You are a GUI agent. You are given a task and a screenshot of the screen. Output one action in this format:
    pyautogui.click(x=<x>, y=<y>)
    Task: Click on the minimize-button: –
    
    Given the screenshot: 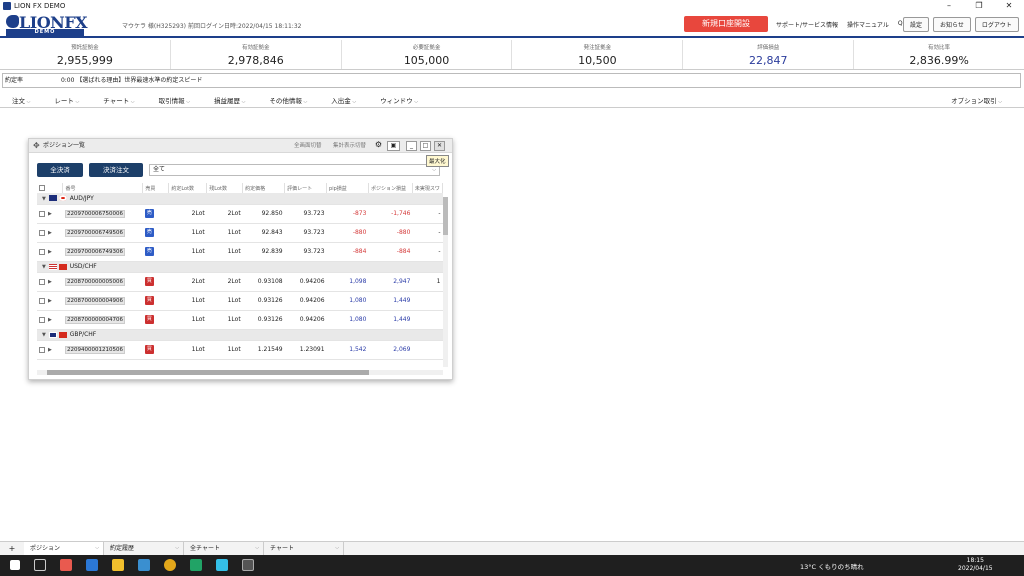 What is the action you would take?
    pyautogui.click(x=949, y=6)
    